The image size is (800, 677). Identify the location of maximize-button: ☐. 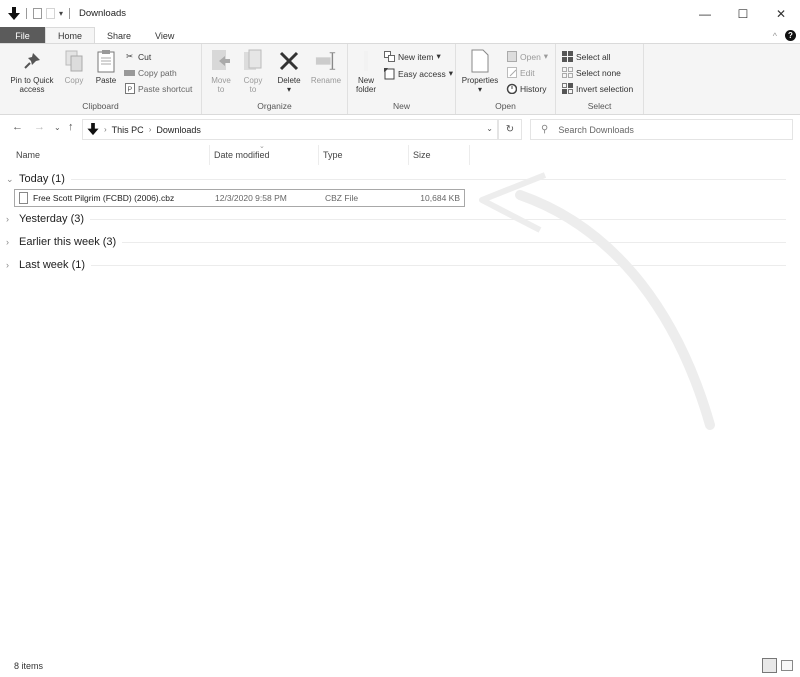
(743, 13).